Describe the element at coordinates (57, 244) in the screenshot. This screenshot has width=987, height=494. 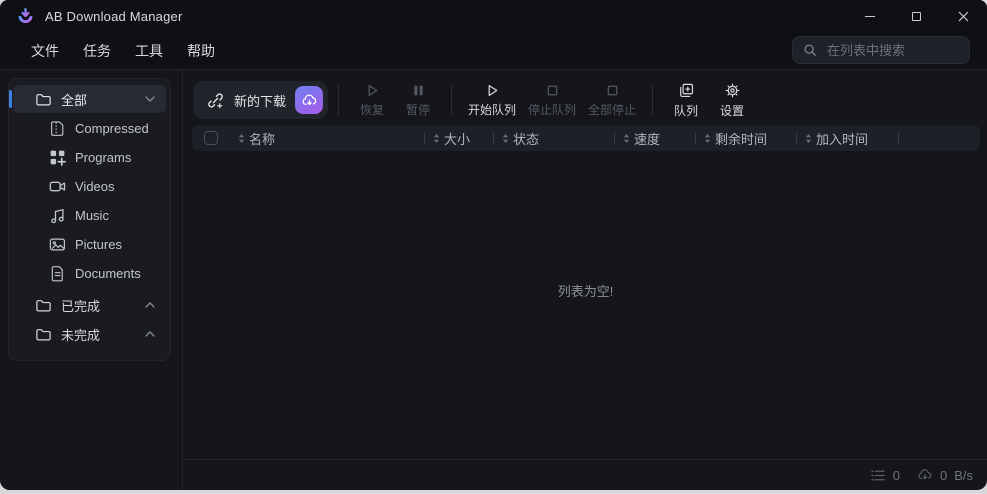
I see `picture-icon` at that location.